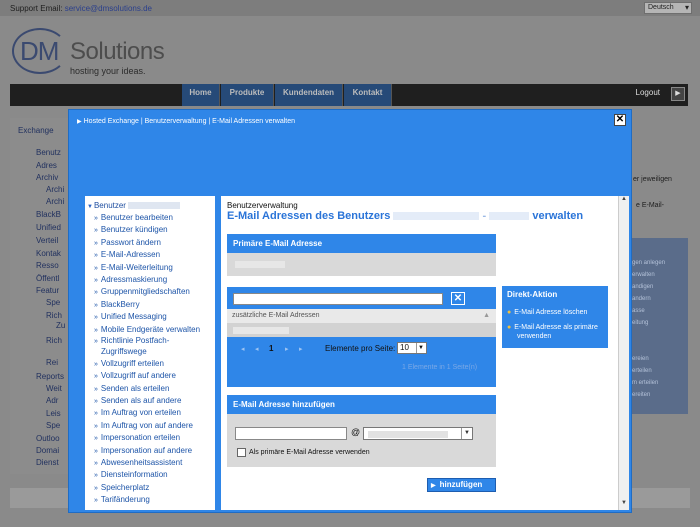  What do you see at coordinates (54, 388) in the screenshot?
I see `bg-side-item: Weit` at bounding box center [54, 388].